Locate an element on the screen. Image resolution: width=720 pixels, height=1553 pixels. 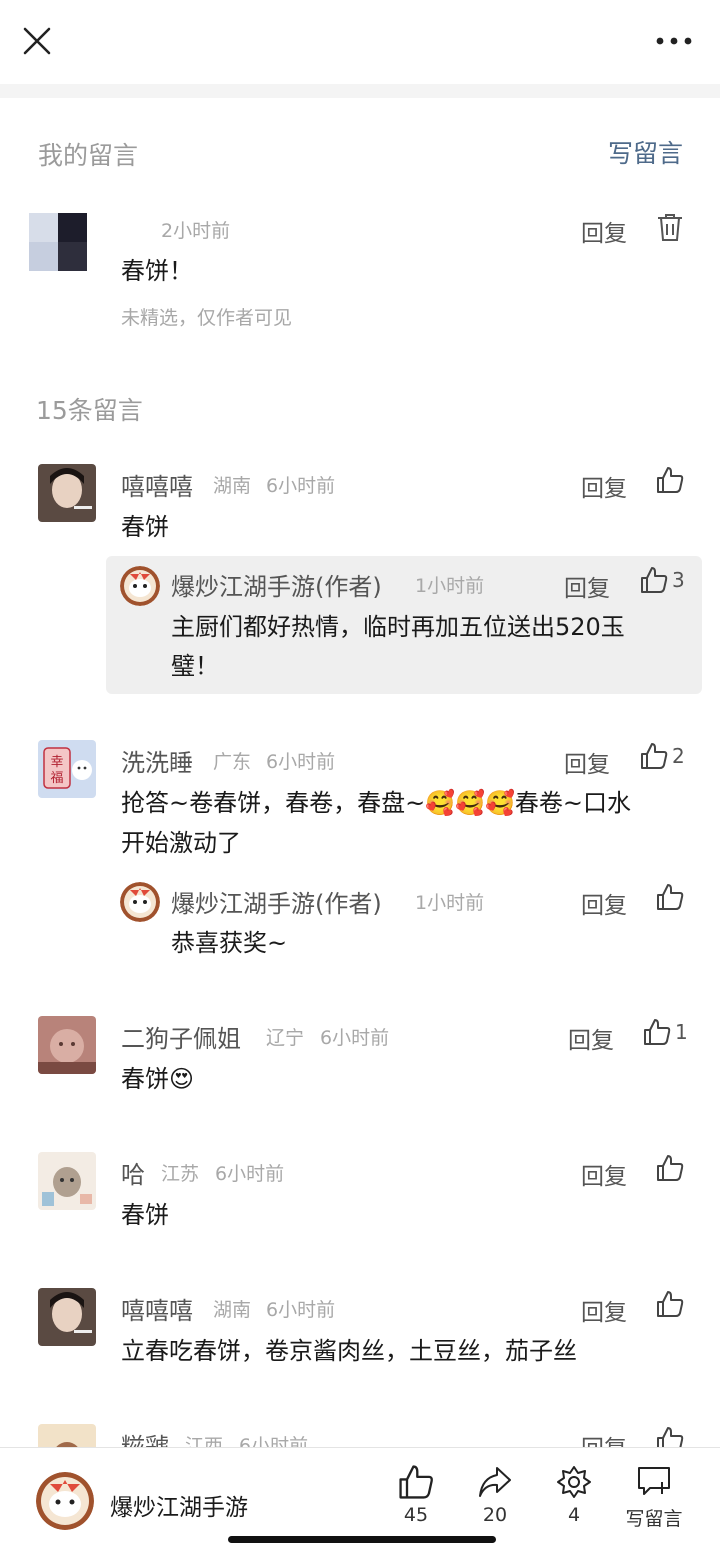
like-button: 2 is located at coordinates (662, 756).